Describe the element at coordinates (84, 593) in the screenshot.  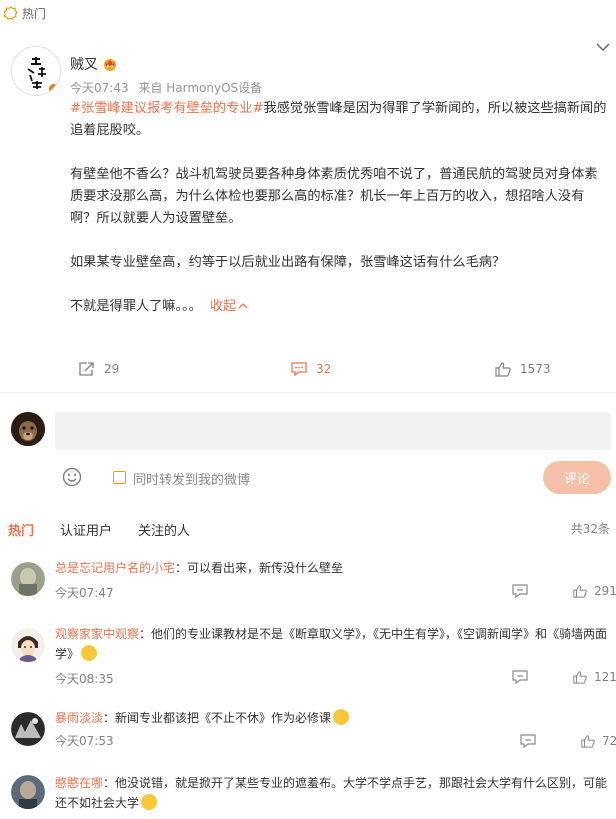
I see `comment-time: 今天07:47` at that location.